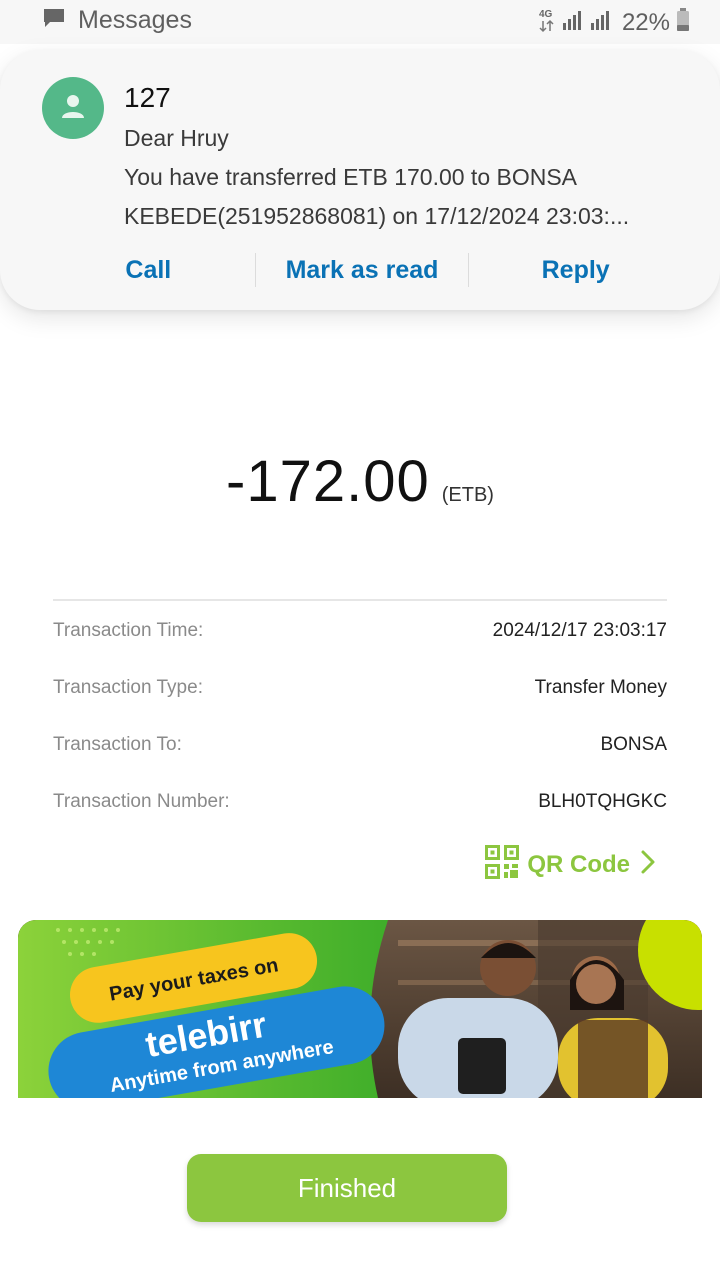 Image resolution: width=720 pixels, height=1280 pixels. Describe the element at coordinates (351, 177) in the screenshot. I see `message-line: You have transferred ETB 170.00 to BONSA` at that location.